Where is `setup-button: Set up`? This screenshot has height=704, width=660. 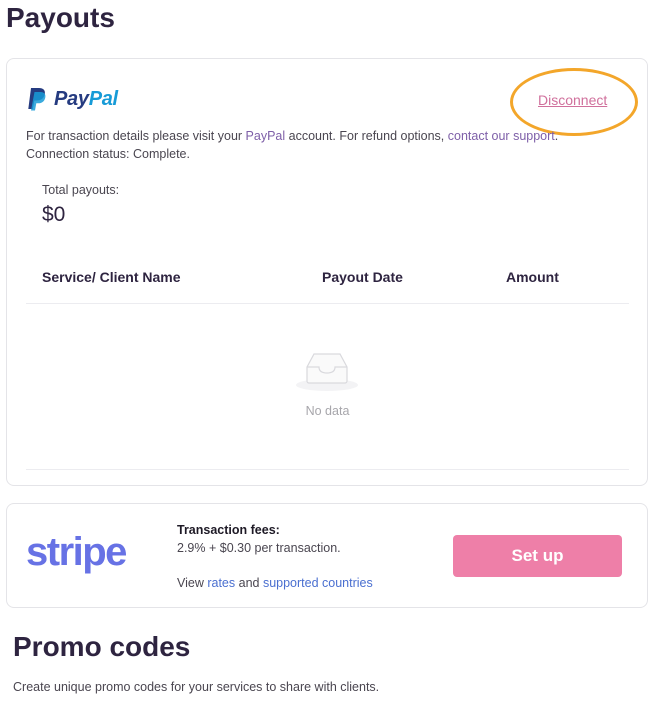 setup-button: Set up is located at coordinates (537, 556).